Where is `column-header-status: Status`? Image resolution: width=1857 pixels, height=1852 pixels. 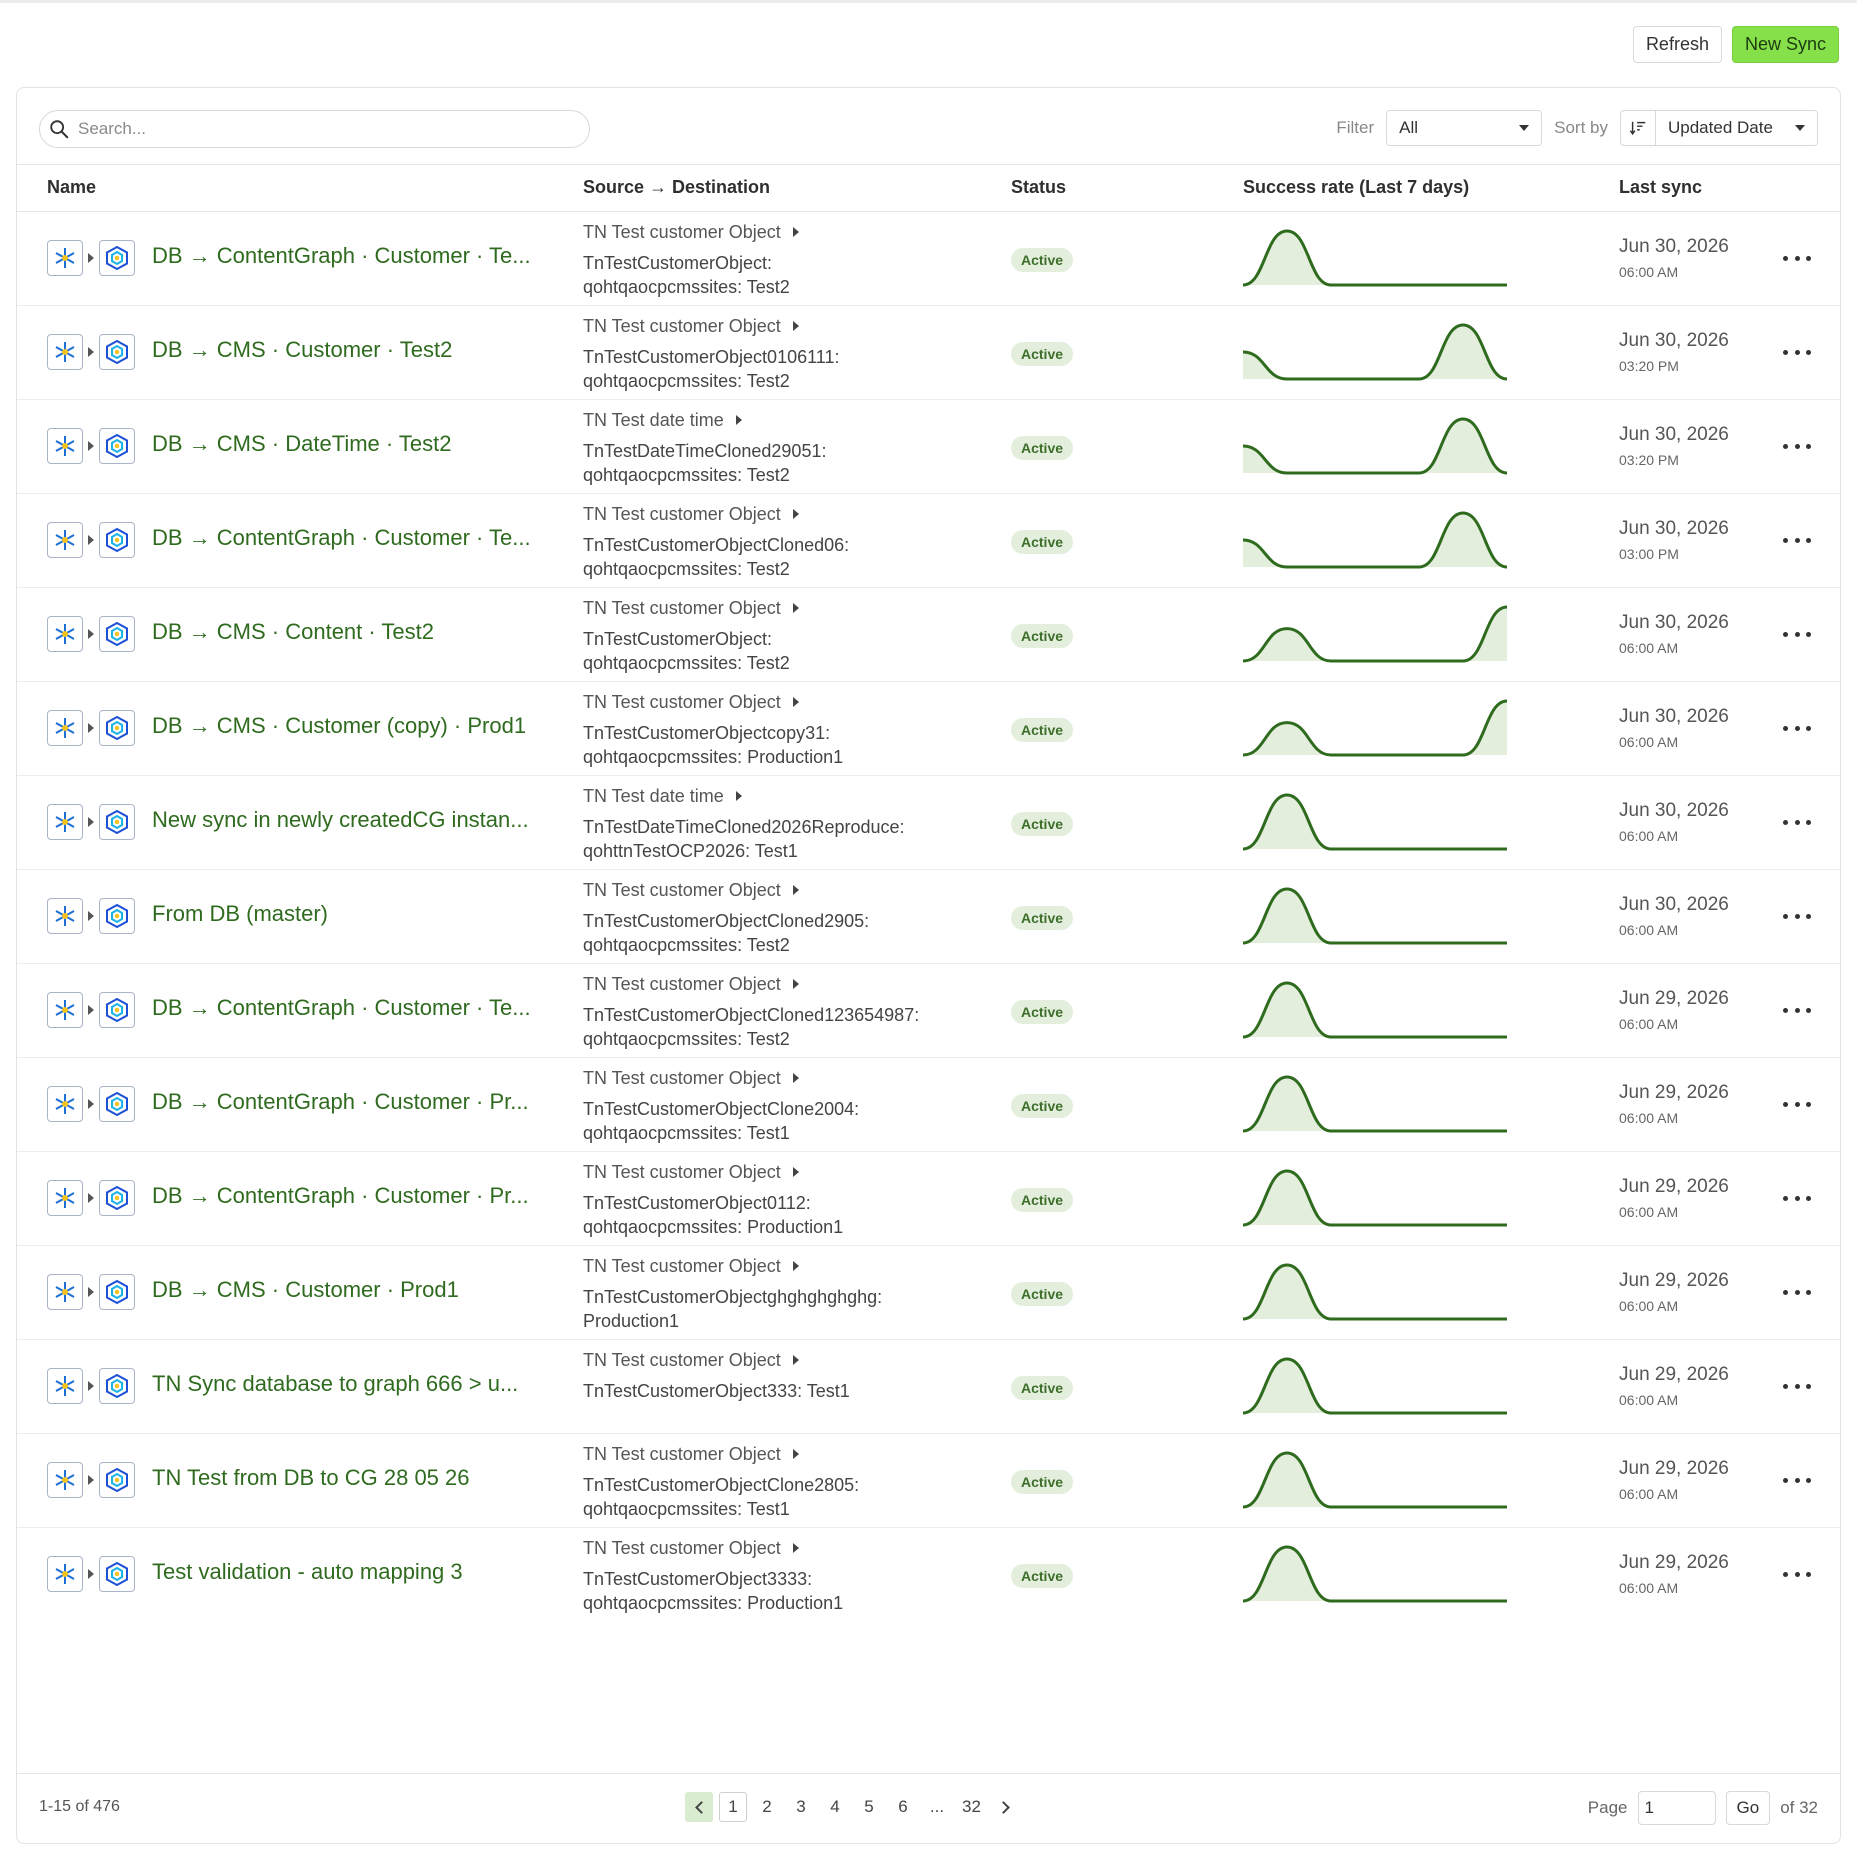
column-header-status: Status is located at coordinates (1038, 187).